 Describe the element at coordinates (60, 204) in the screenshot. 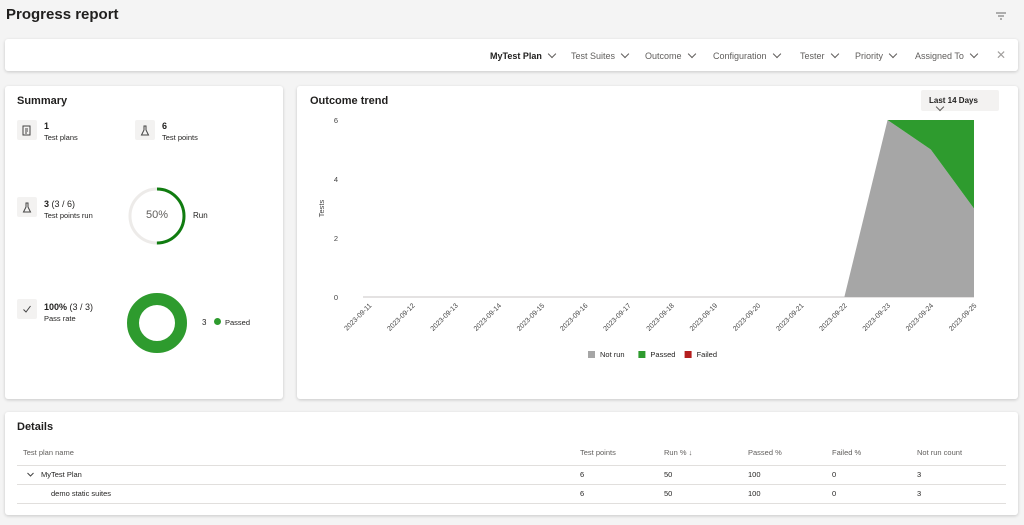

I see `points-run-value: 3 (3 / 6)` at that location.